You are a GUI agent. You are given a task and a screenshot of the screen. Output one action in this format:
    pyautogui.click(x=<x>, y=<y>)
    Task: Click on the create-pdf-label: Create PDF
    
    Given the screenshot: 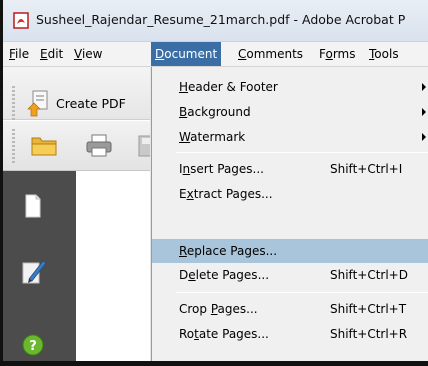 What is the action you would take?
    pyautogui.click(x=91, y=103)
    